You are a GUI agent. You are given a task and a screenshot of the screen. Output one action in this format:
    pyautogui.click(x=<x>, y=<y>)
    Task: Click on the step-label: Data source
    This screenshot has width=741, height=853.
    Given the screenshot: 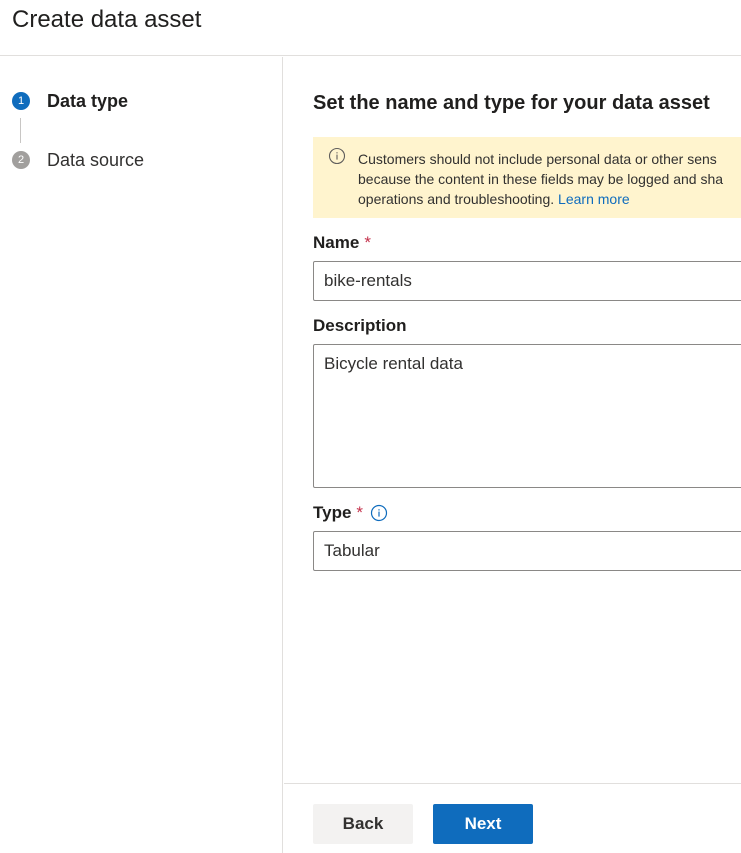 What is the action you would take?
    pyautogui.click(x=96, y=159)
    